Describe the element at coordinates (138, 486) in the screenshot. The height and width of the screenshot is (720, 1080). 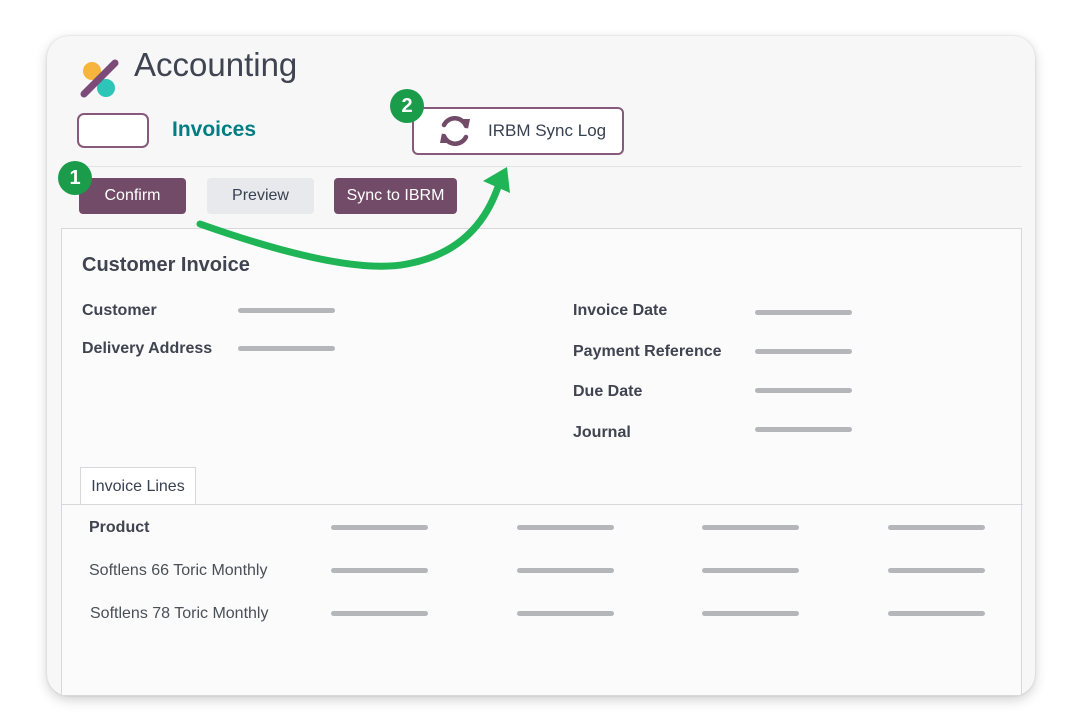
I see `tab-invoice-lines: Invoice Lines` at that location.